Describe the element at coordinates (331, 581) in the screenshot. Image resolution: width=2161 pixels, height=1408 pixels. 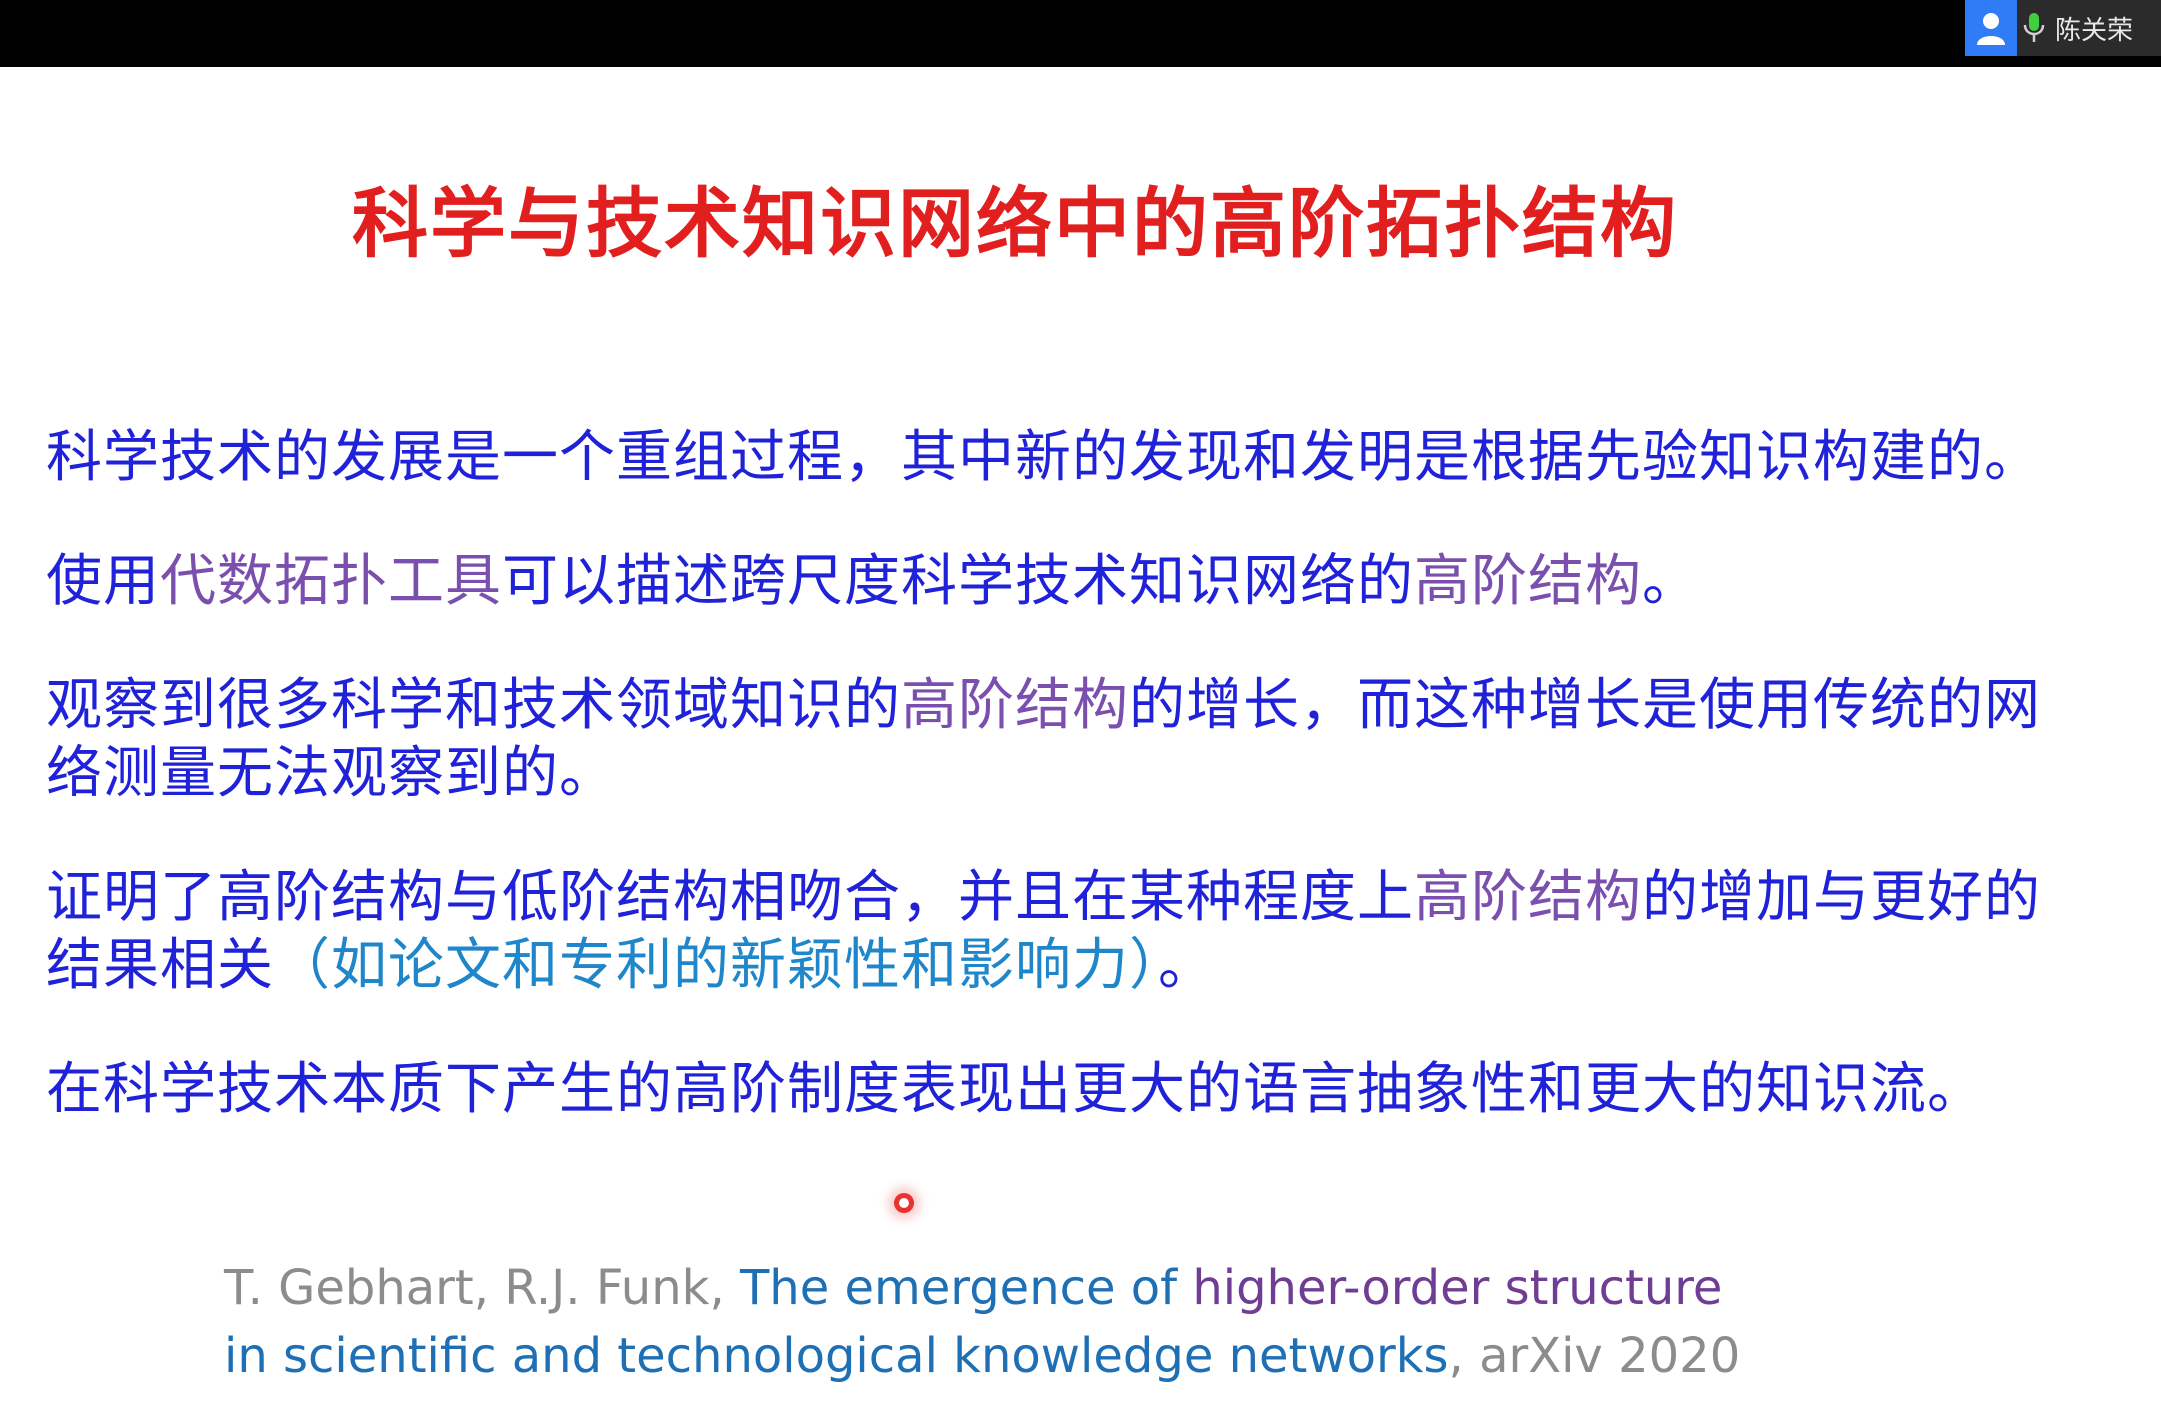
I see `highlight-text: 代数拓扑工具` at that location.